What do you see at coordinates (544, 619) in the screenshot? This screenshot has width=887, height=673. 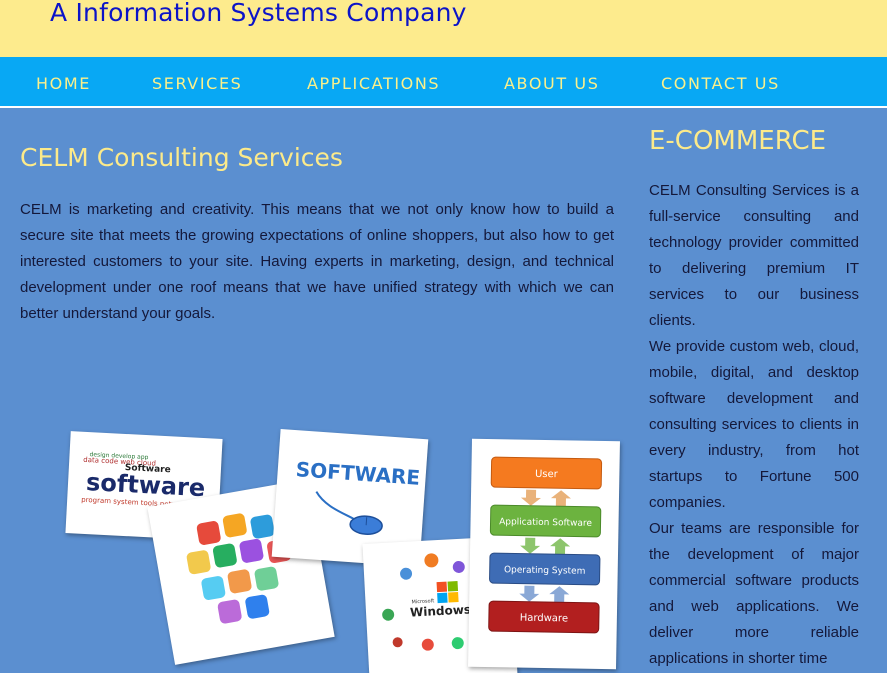 I see `layer-hardware: Hardware` at bounding box center [544, 619].